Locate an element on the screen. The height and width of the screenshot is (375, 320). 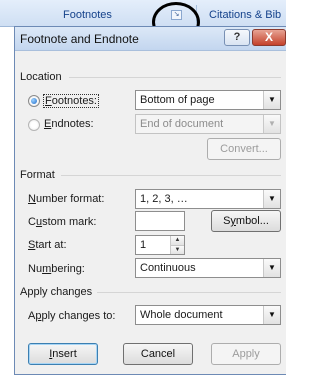
stepper-down-icon: ▼ is located at coordinates (177, 249).